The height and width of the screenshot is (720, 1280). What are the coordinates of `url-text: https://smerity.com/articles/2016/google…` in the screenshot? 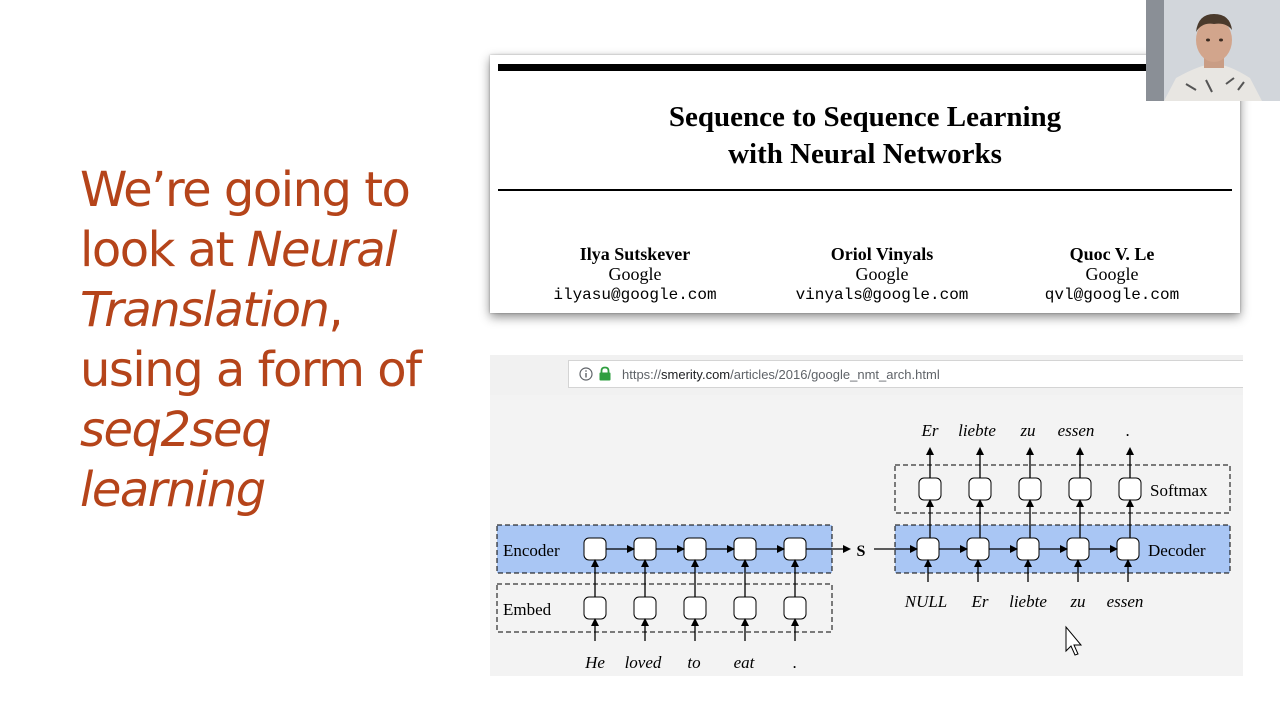 It's located at (781, 374).